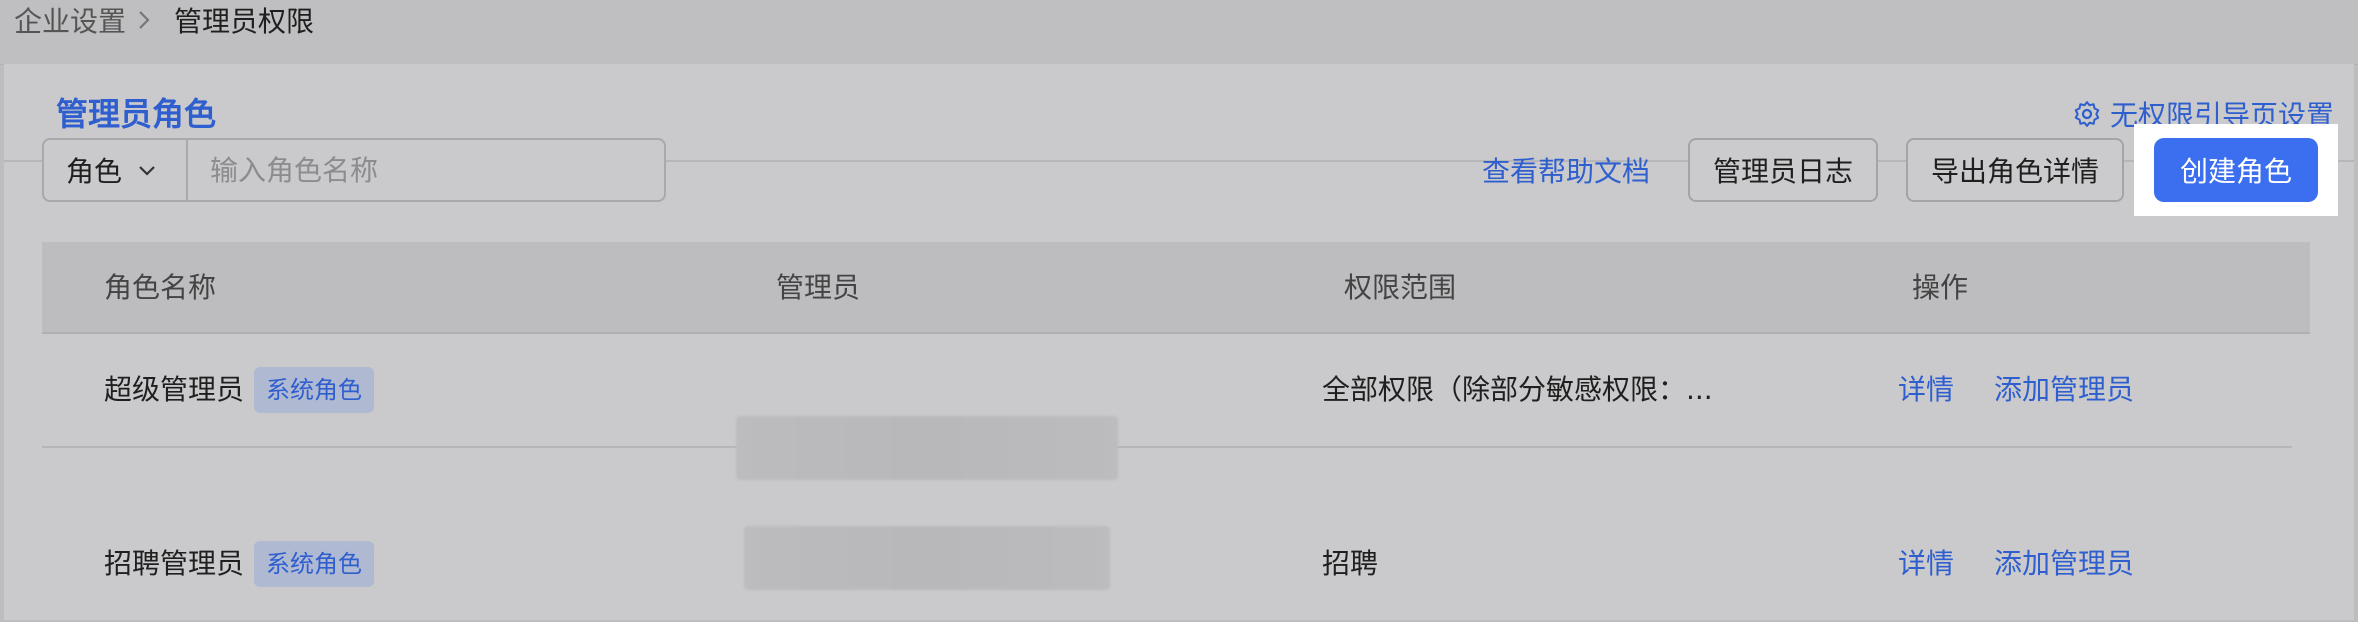  I want to click on chevron-down-icon, so click(147, 171).